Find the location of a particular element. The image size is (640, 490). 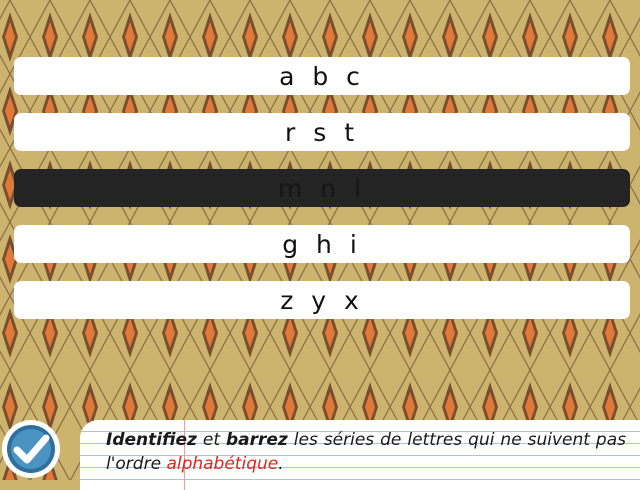

instruction-keyword: alphabétique is located at coordinates (222, 464).